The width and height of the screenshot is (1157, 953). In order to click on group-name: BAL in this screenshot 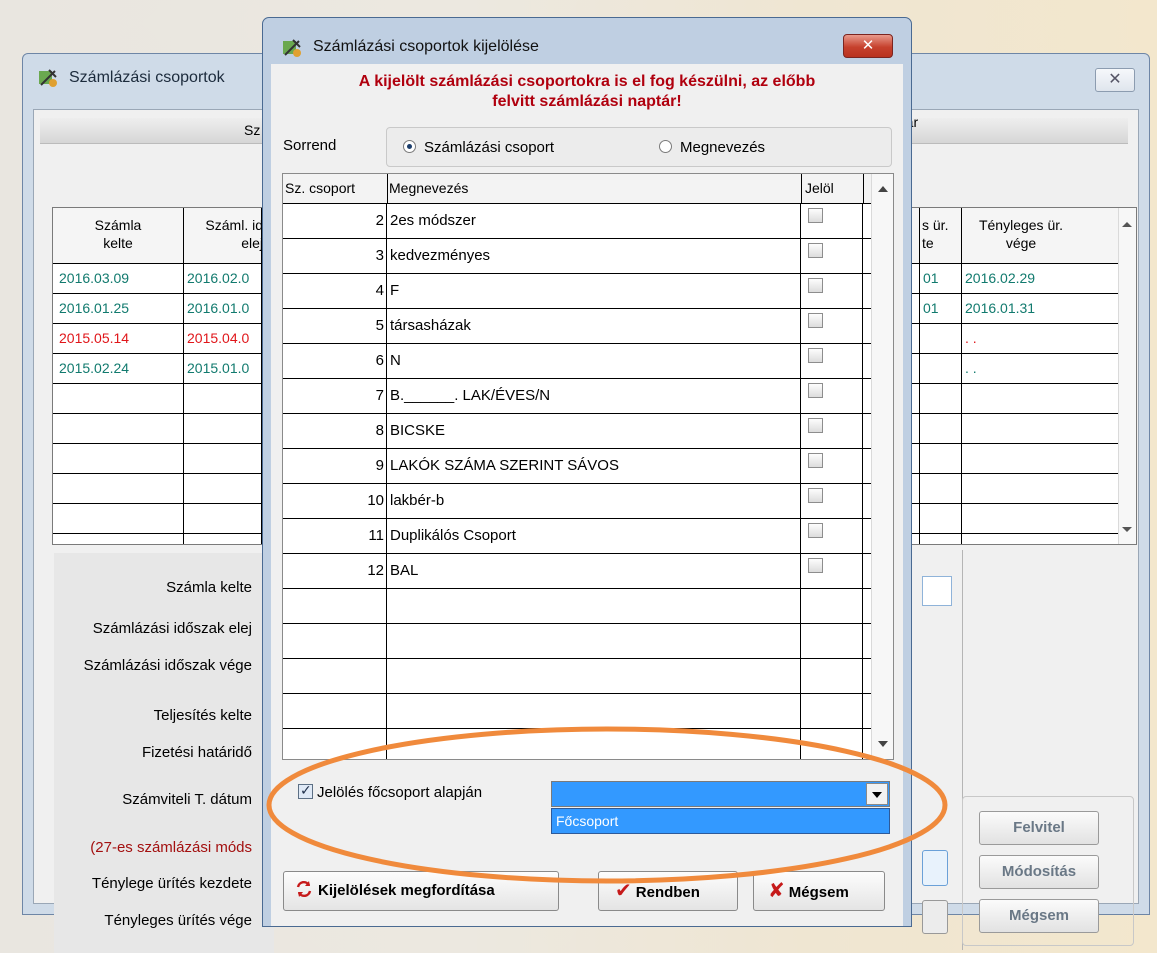, I will do `click(594, 571)`.